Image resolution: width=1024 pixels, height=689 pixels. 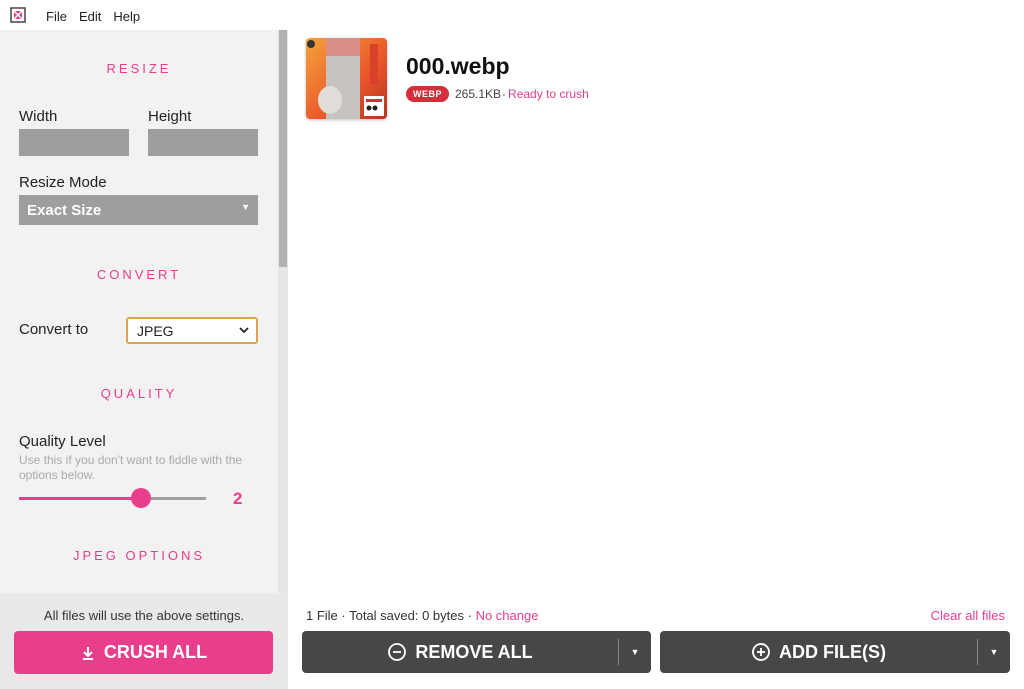 What do you see at coordinates (968, 615) in the screenshot?
I see `clear-all-files-link: Clear all files` at bounding box center [968, 615].